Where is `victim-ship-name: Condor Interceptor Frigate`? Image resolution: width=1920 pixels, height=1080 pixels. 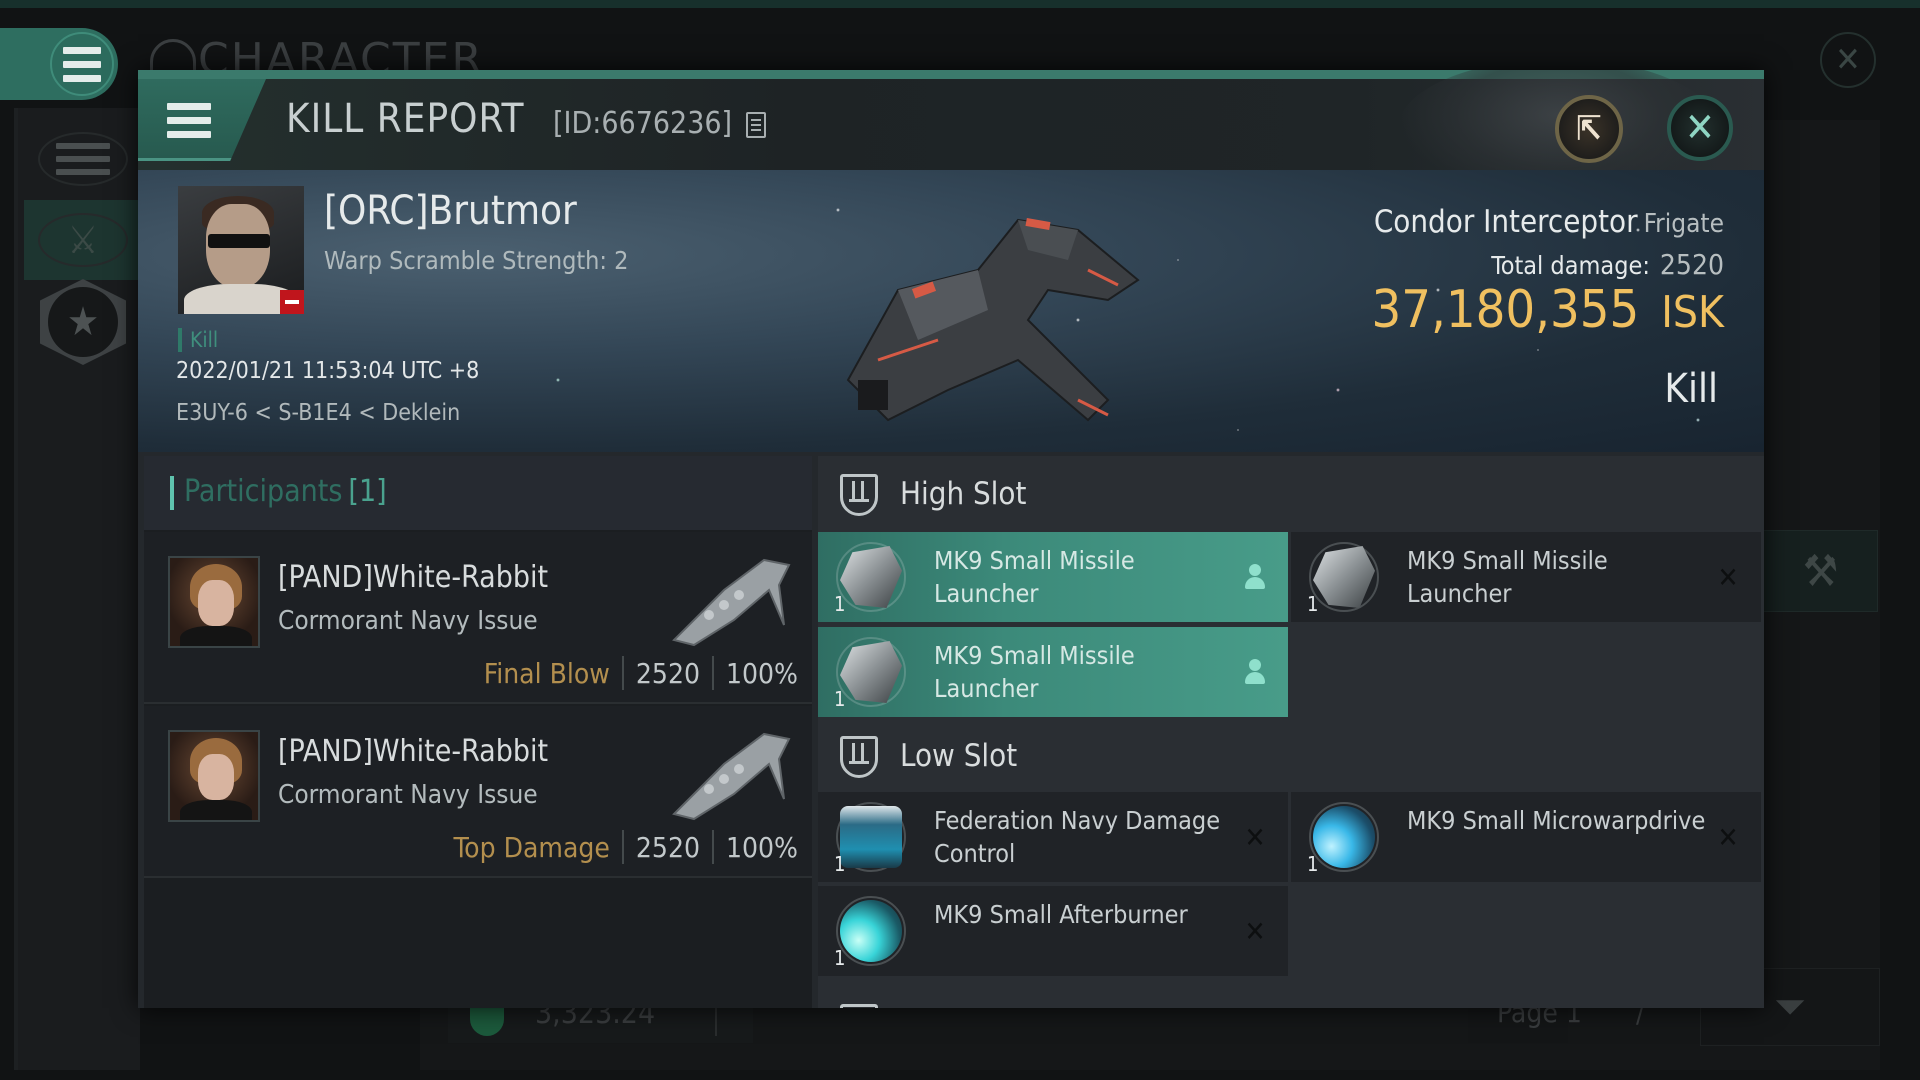
victim-ship-name: Condor Interceptor Frigate is located at coordinates (1549, 222).